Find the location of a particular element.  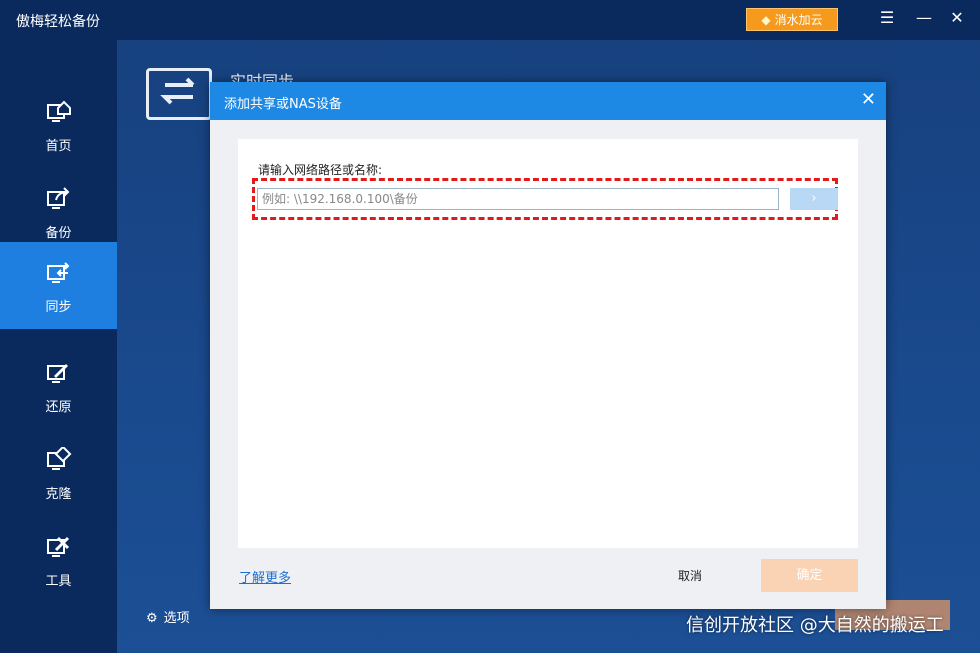

options-button: ⚙ 选项 is located at coordinates (168, 616).